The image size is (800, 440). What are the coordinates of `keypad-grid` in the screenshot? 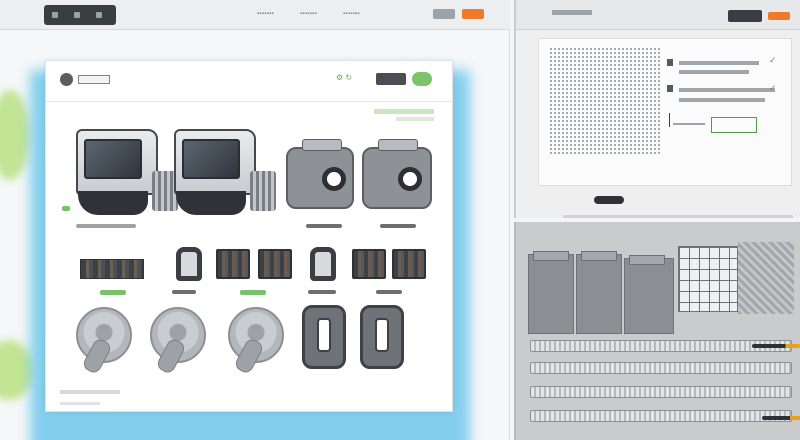 It's located at (708, 279).